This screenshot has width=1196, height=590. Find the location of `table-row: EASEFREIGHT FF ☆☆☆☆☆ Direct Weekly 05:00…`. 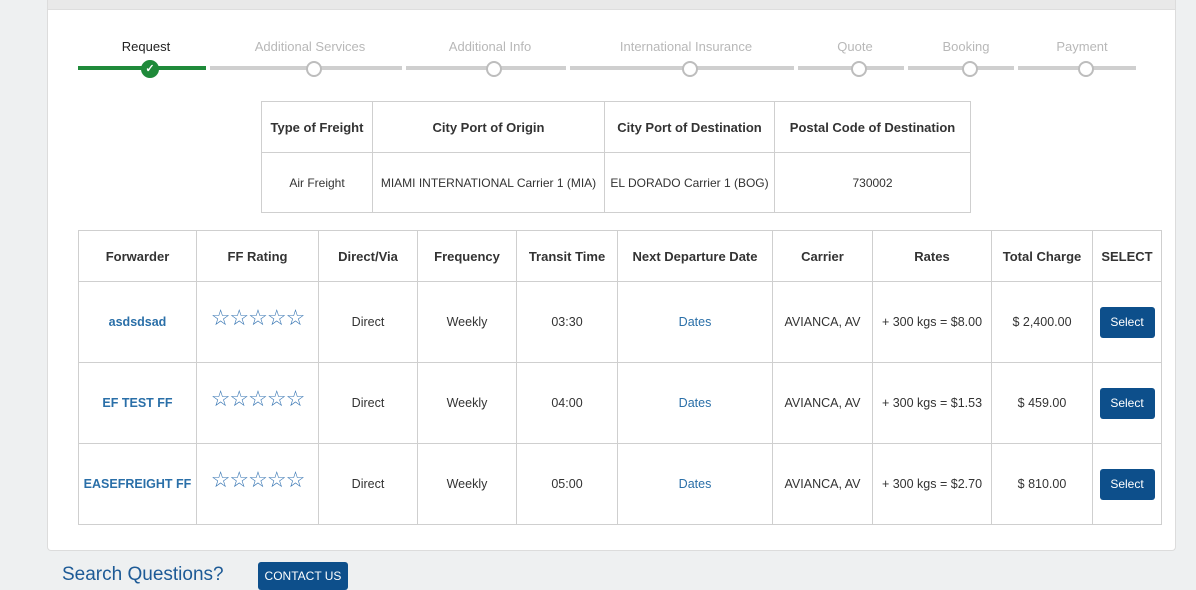

table-row: EASEFREIGHT FF ☆☆☆☆☆ Direct Weekly 05:00… is located at coordinates (620, 484).